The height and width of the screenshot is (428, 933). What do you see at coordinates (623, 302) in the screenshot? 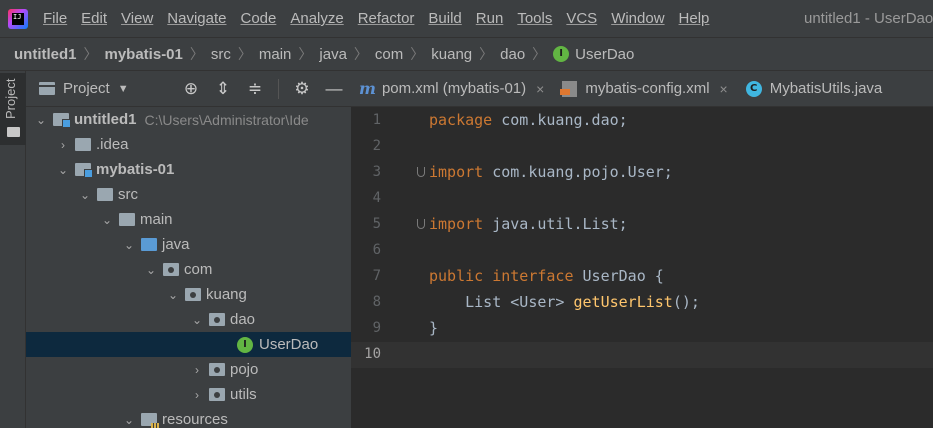
I see `code-method-name: getUserList` at bounding box center [623, 302].